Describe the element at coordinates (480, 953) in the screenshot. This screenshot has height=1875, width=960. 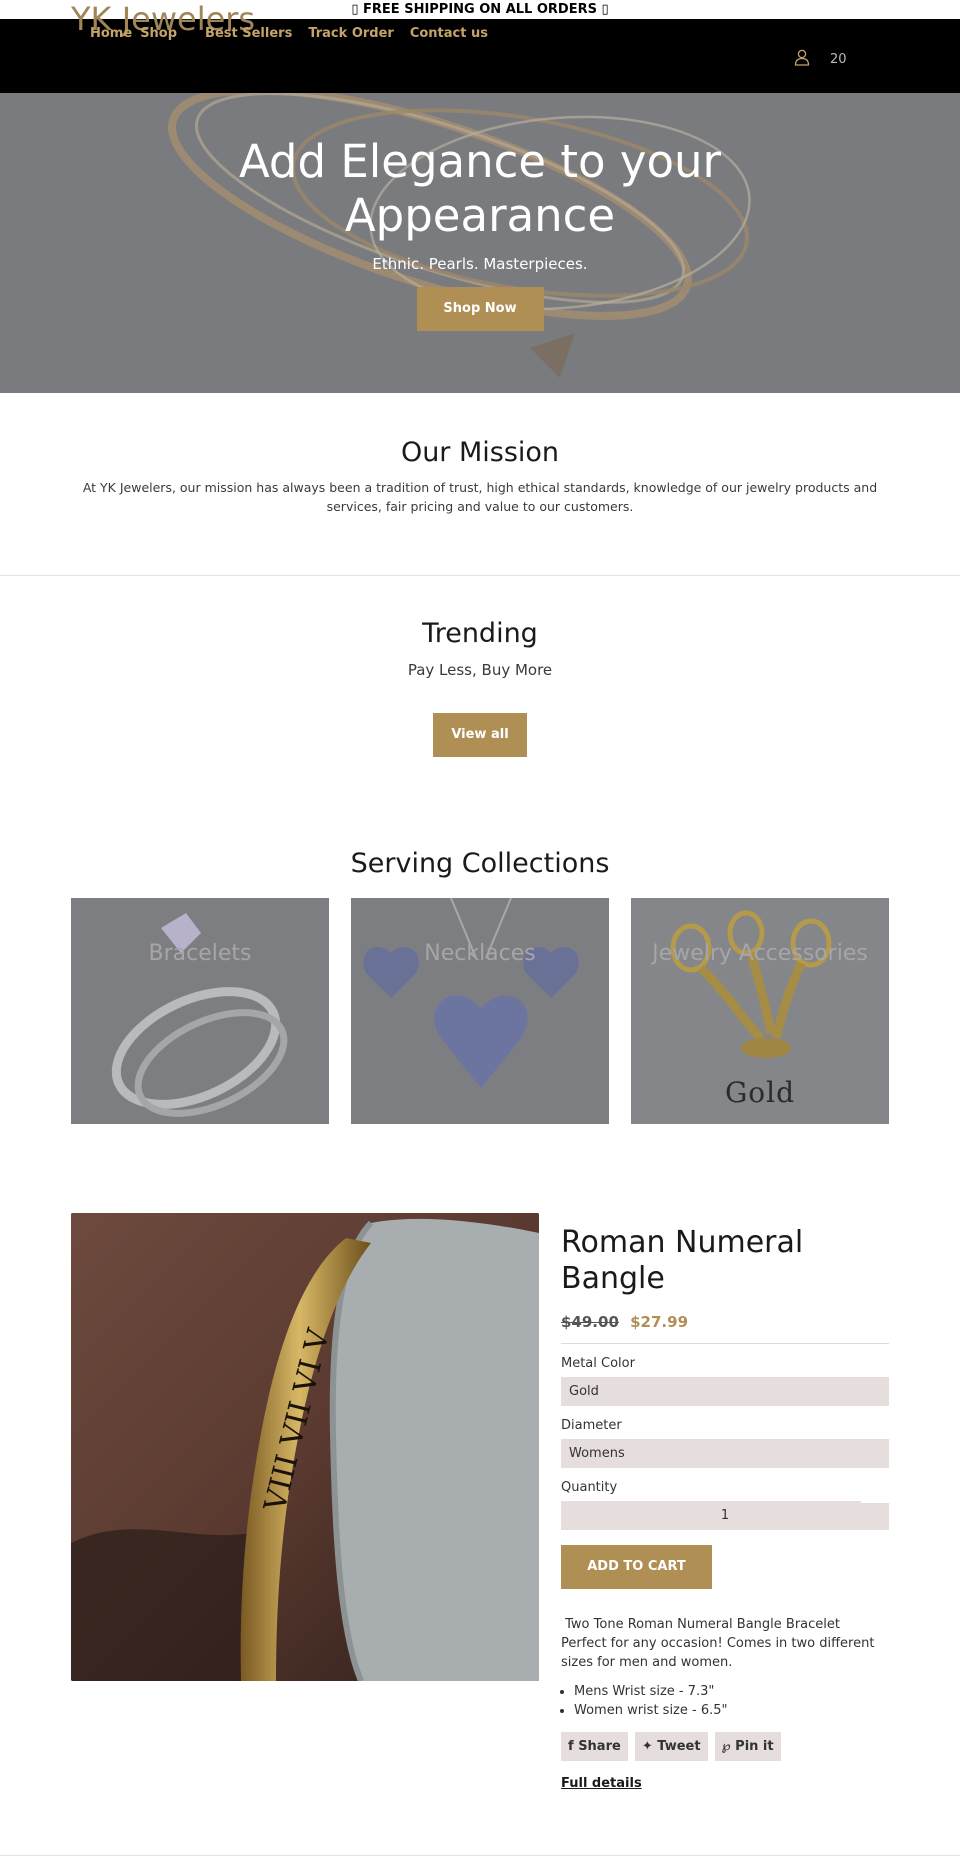
I see `collection-label: Necklaces` at that location.